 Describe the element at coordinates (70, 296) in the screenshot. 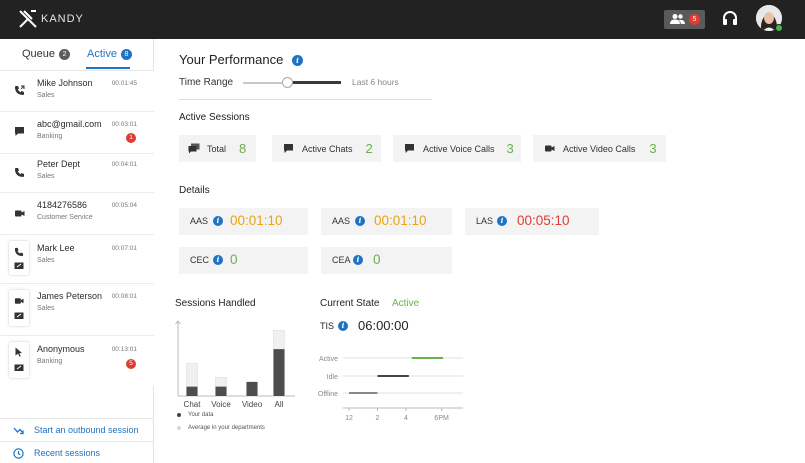

I see `session-name: James Peterson` at that location.